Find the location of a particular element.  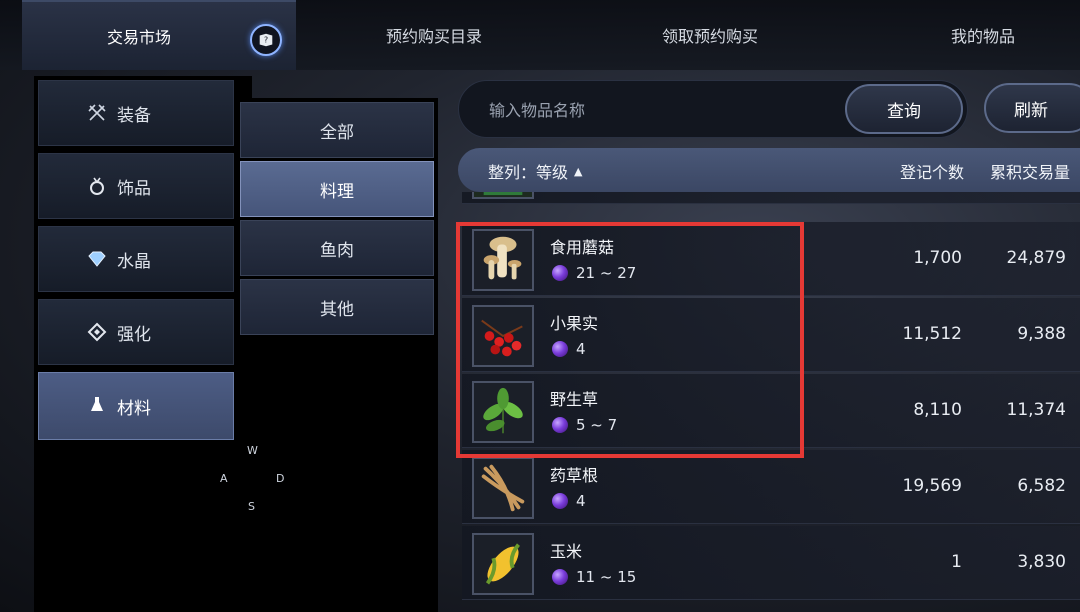

category-label: 材料 is located at coordinates (134, 408).